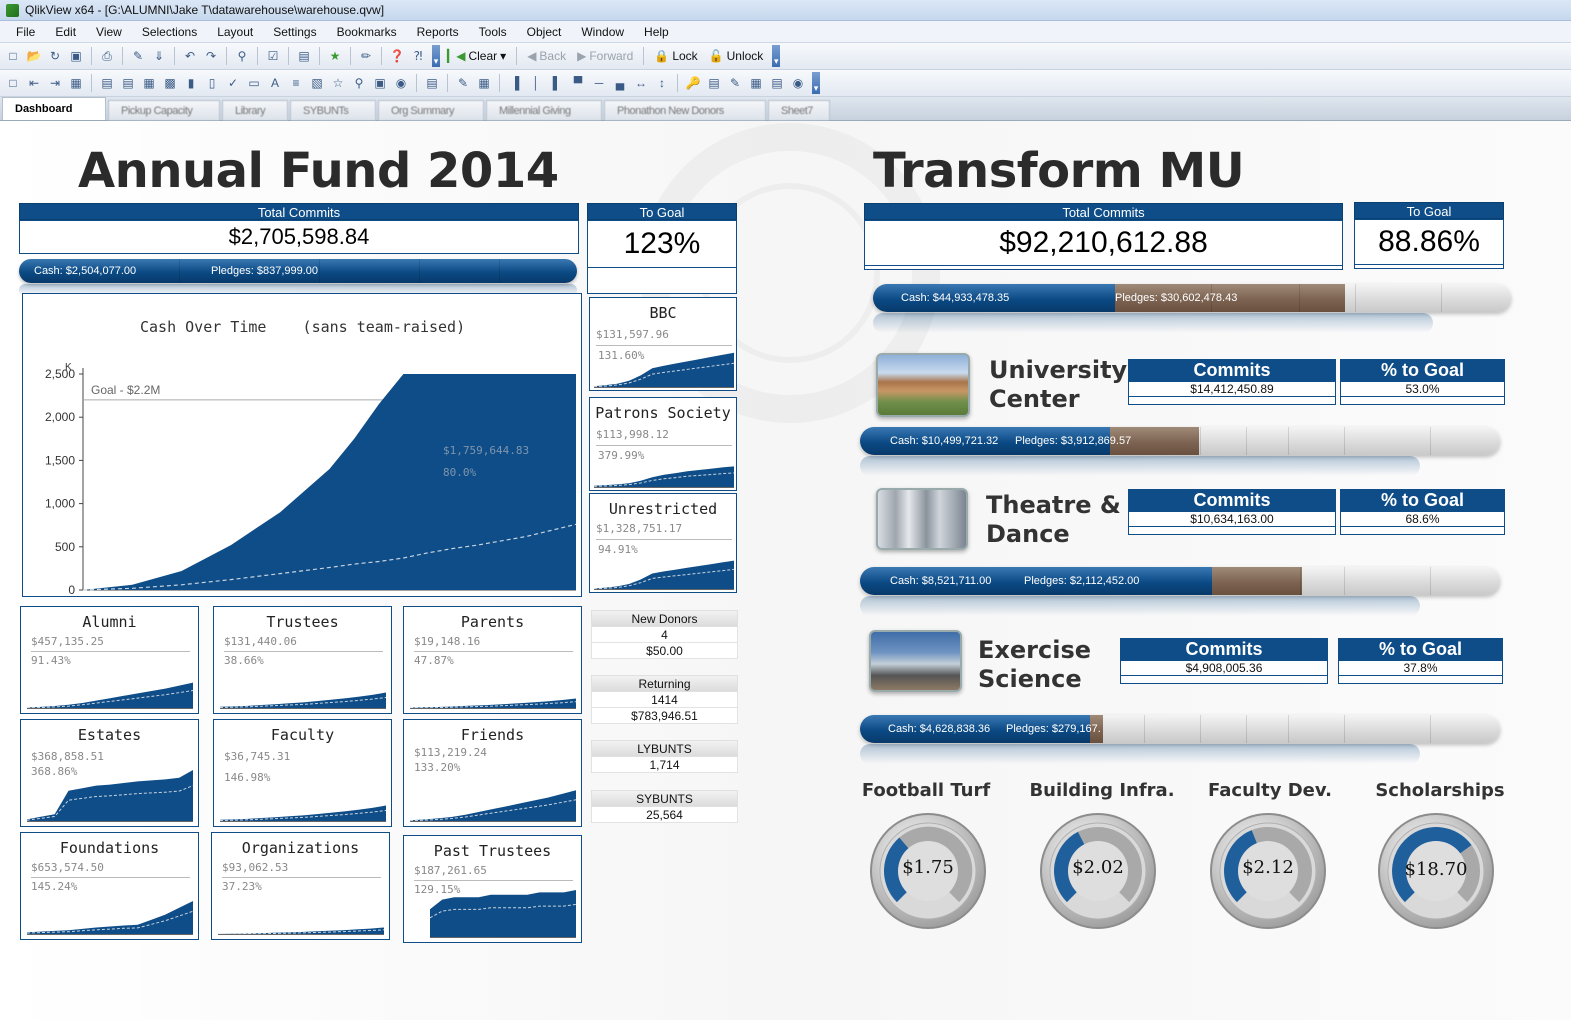 The width and height of the screenshot is (1571, 1020). I want to click on line-object-icon: ≡, so click(296, 83).